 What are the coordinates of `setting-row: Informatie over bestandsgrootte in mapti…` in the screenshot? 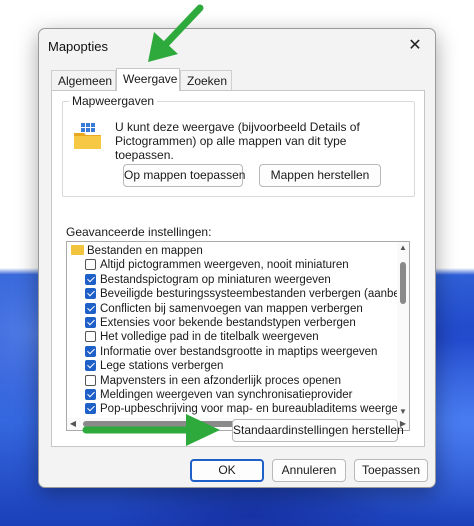 It's located at (232, 352).